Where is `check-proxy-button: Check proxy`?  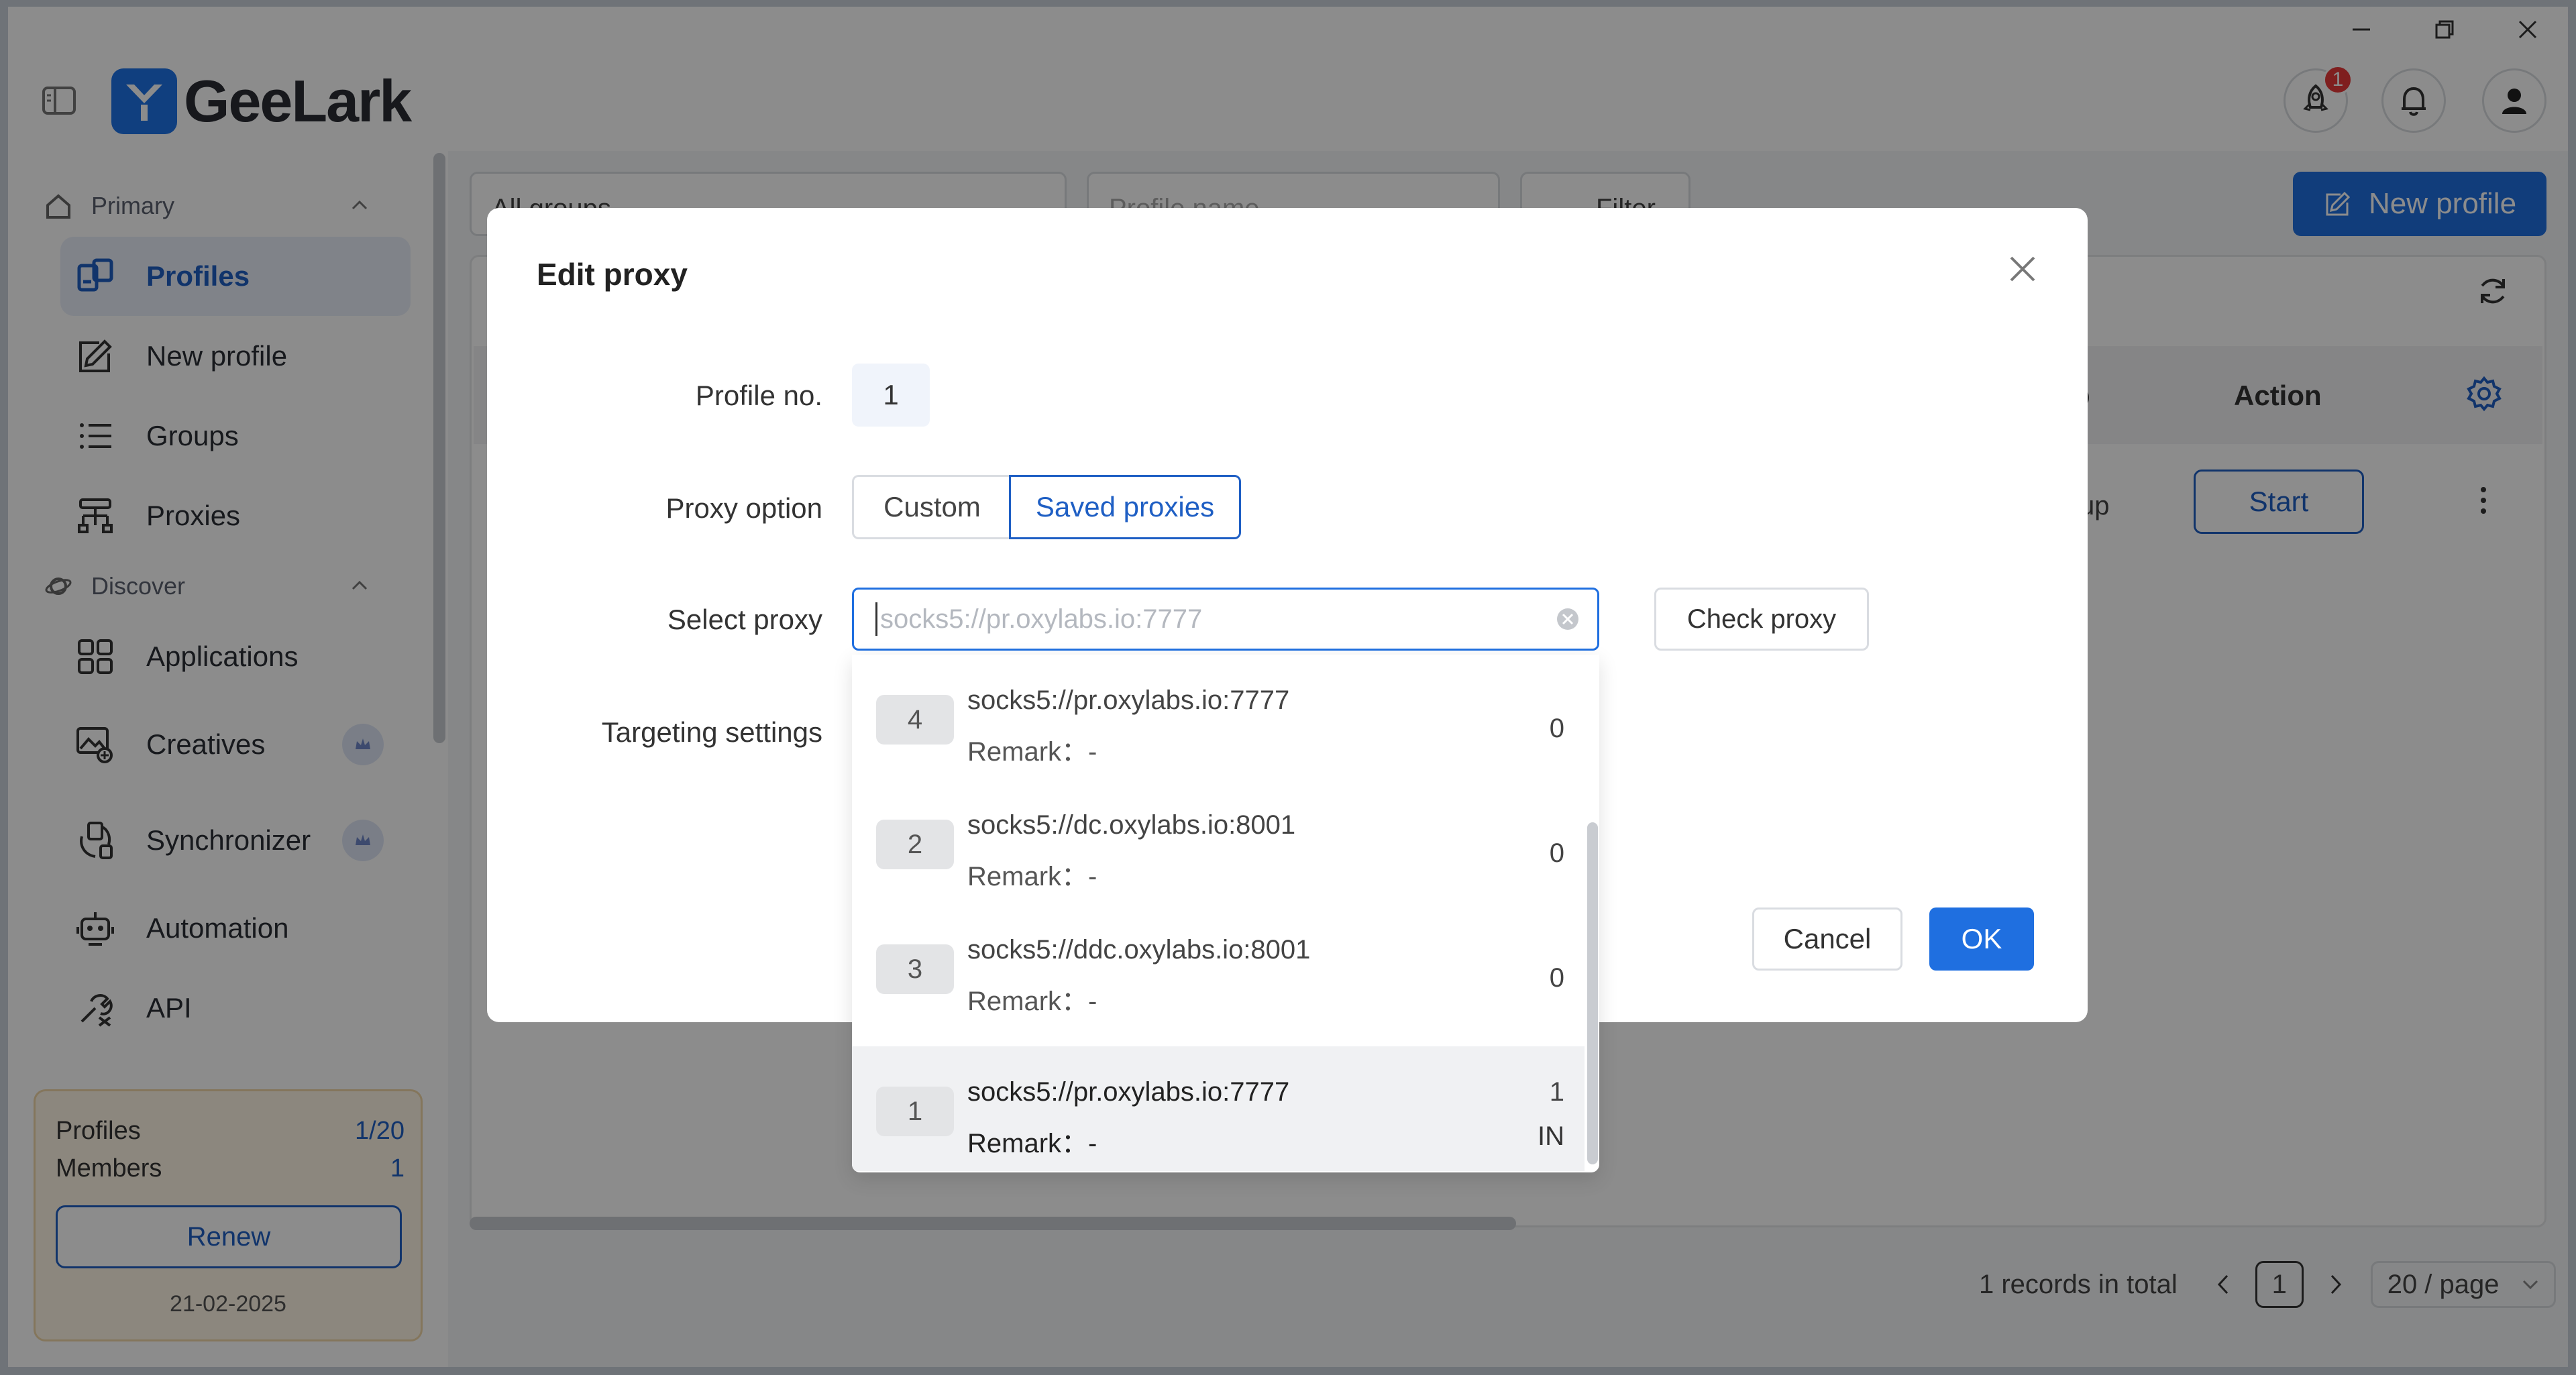 check-proxy-button: Check proxy is located at coordinates (1761, 619).